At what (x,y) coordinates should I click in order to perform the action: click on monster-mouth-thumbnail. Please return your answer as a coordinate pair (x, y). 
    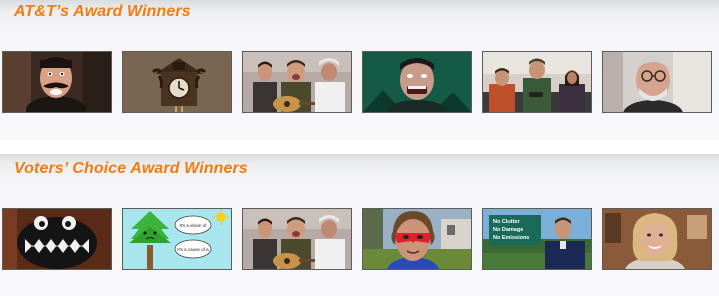
    Looking at the image, I should click on (57, 239).